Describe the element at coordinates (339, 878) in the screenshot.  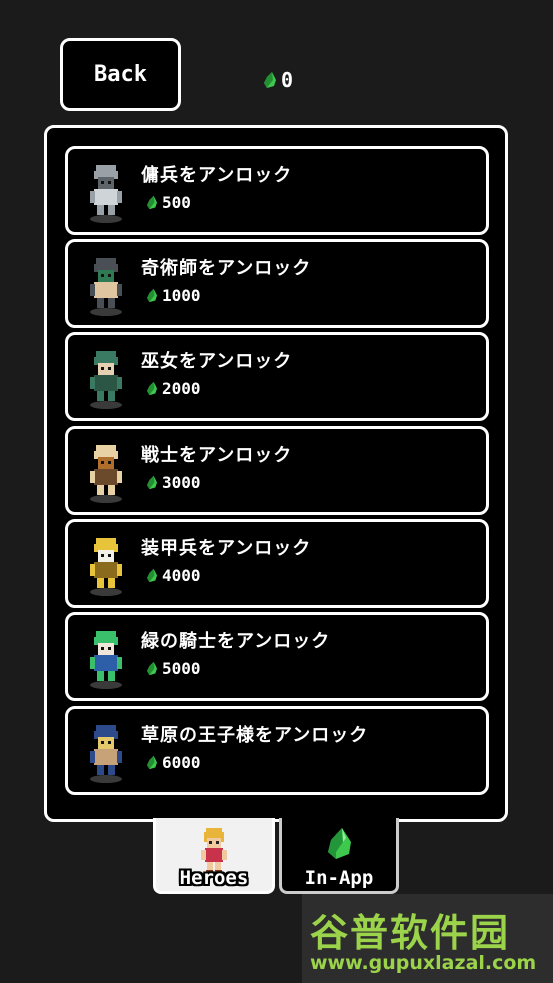
I see `tab-in-app-label: In-App` at that location.